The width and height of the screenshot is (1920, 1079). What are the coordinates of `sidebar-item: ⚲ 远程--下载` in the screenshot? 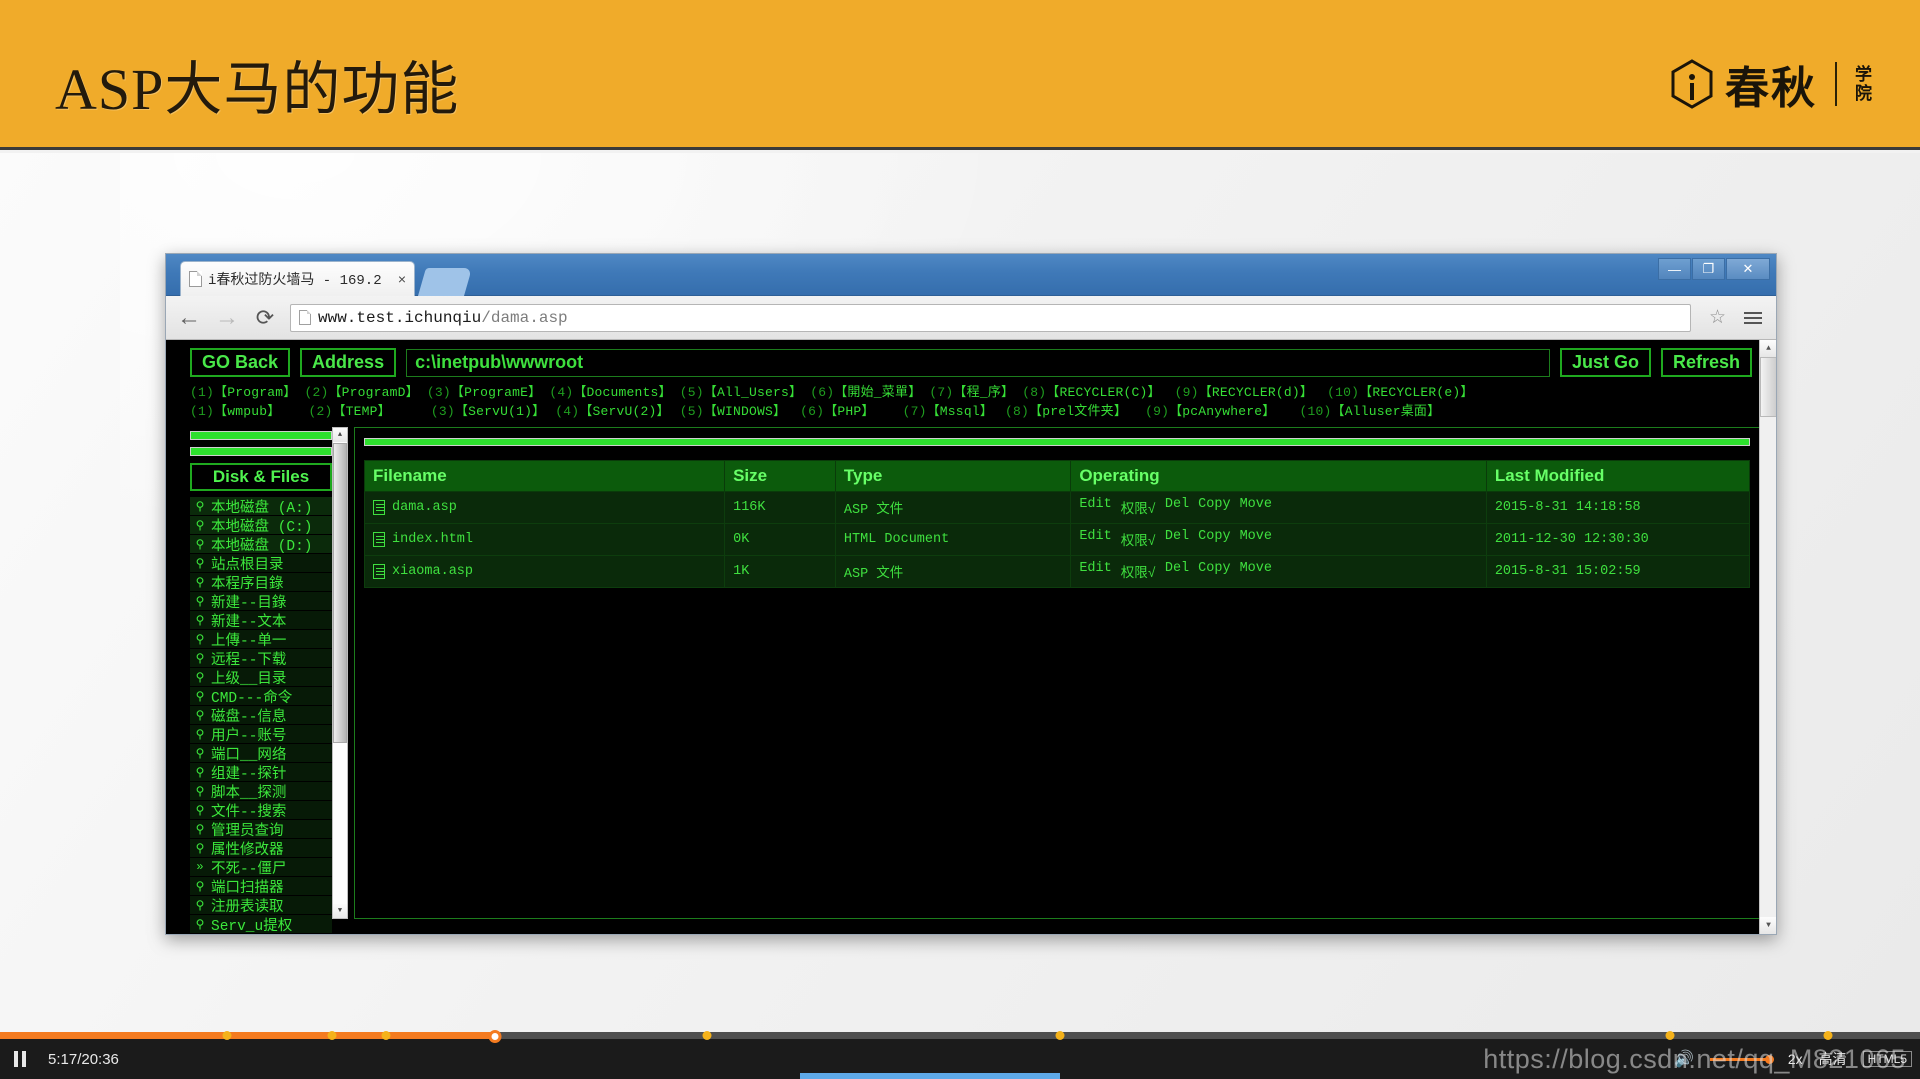 It's located at (261, 659).